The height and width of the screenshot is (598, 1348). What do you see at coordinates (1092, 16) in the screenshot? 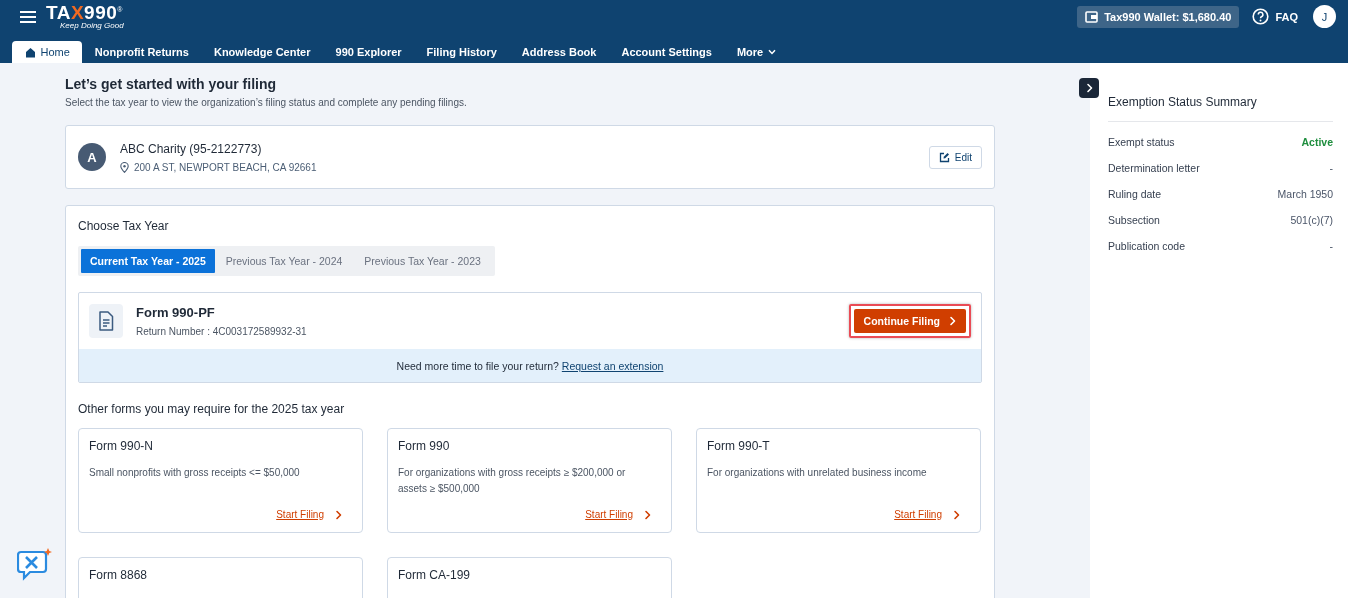
I see `wallet-icon` at bounding box center [1092, 16].